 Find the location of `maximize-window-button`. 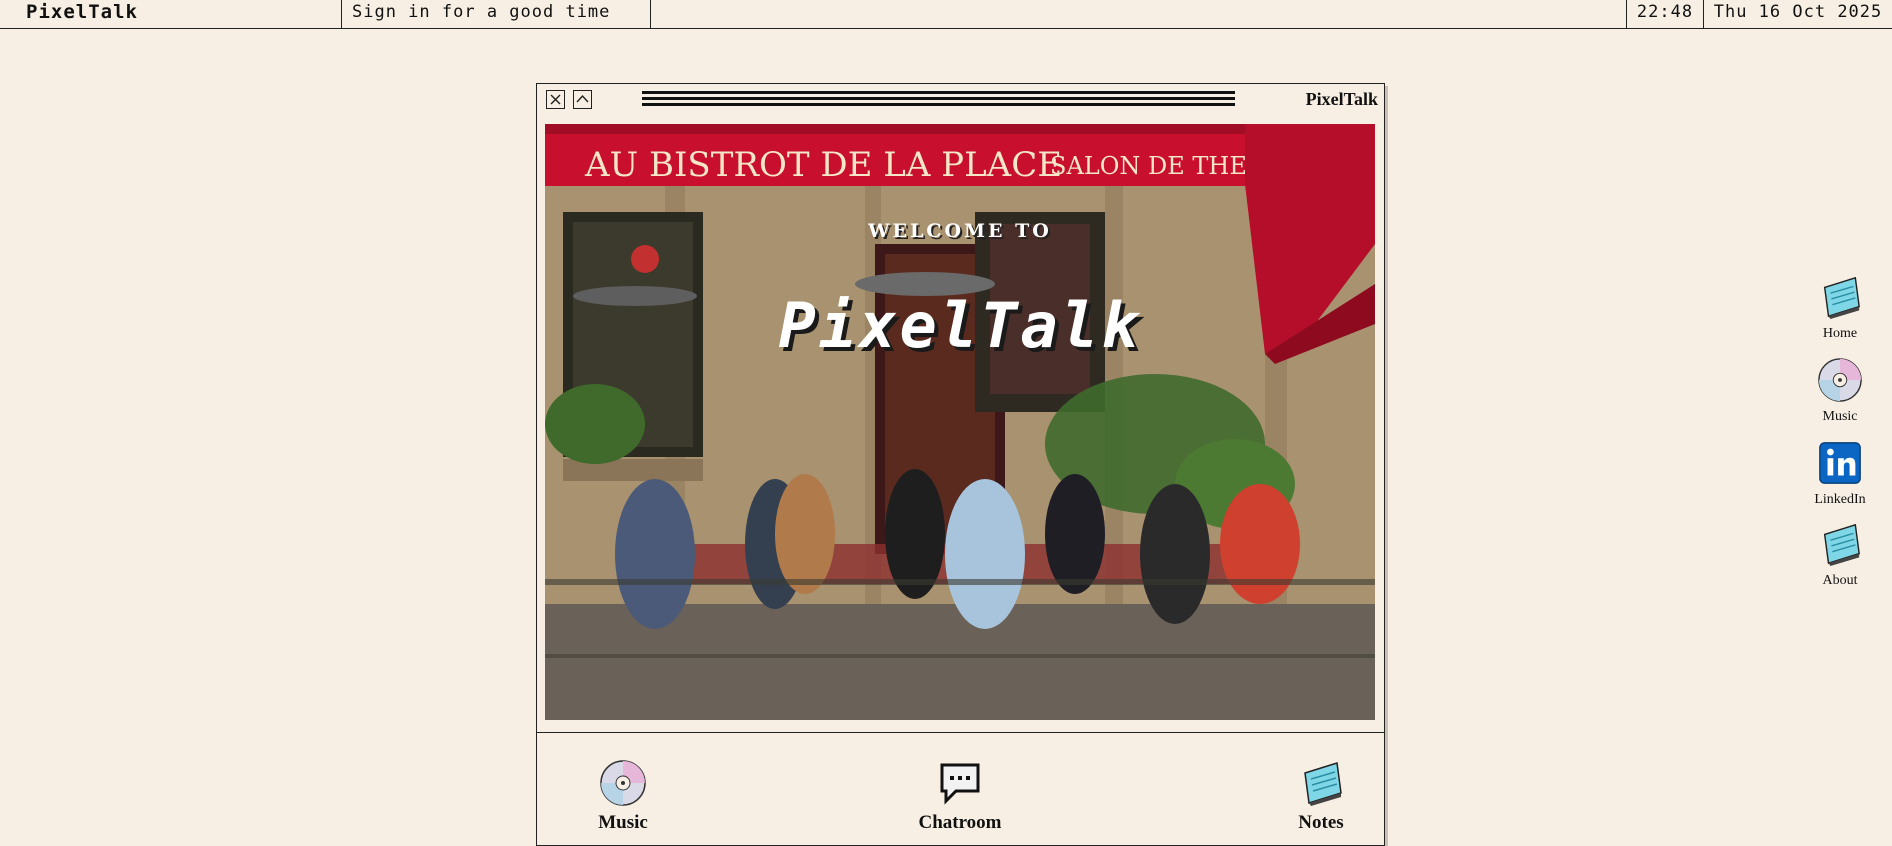

maximize-window-button is located at coordinates (582, 99).